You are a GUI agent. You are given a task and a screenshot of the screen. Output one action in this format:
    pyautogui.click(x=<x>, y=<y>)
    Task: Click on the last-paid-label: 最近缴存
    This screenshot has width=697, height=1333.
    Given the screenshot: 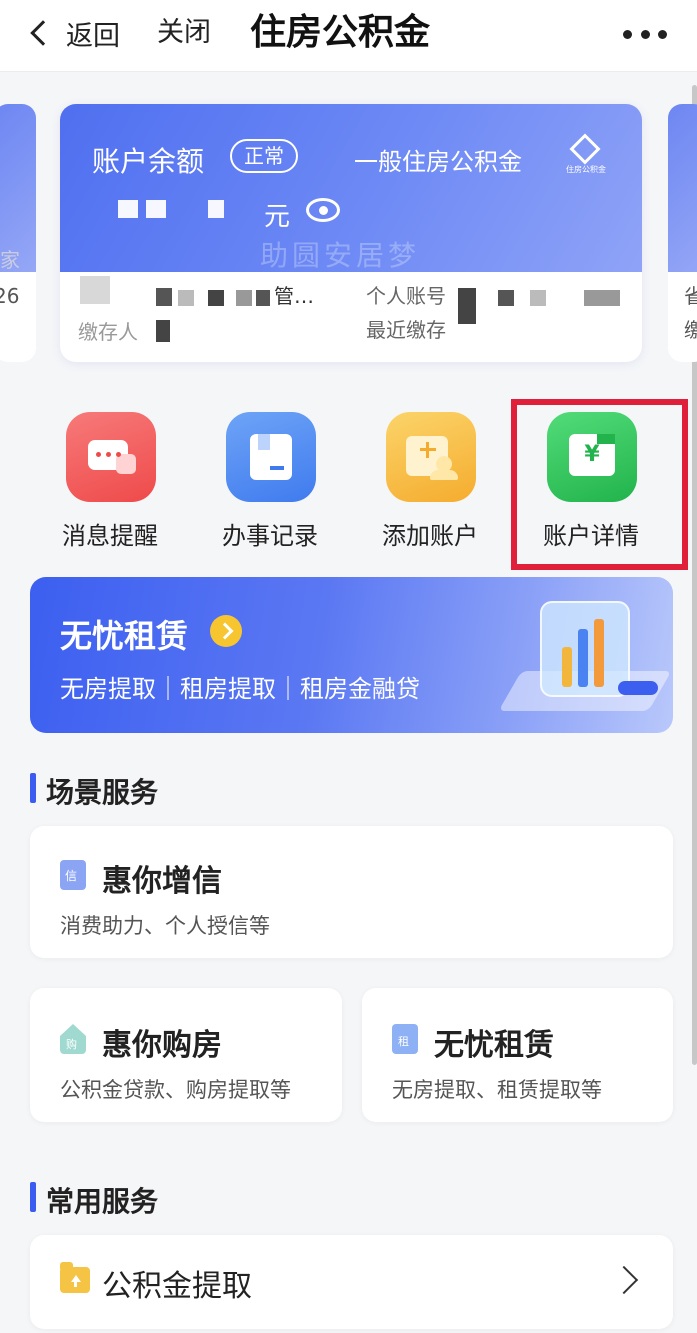 What is the action you would take?
    pyautogui.click(x=406, y=330)
    